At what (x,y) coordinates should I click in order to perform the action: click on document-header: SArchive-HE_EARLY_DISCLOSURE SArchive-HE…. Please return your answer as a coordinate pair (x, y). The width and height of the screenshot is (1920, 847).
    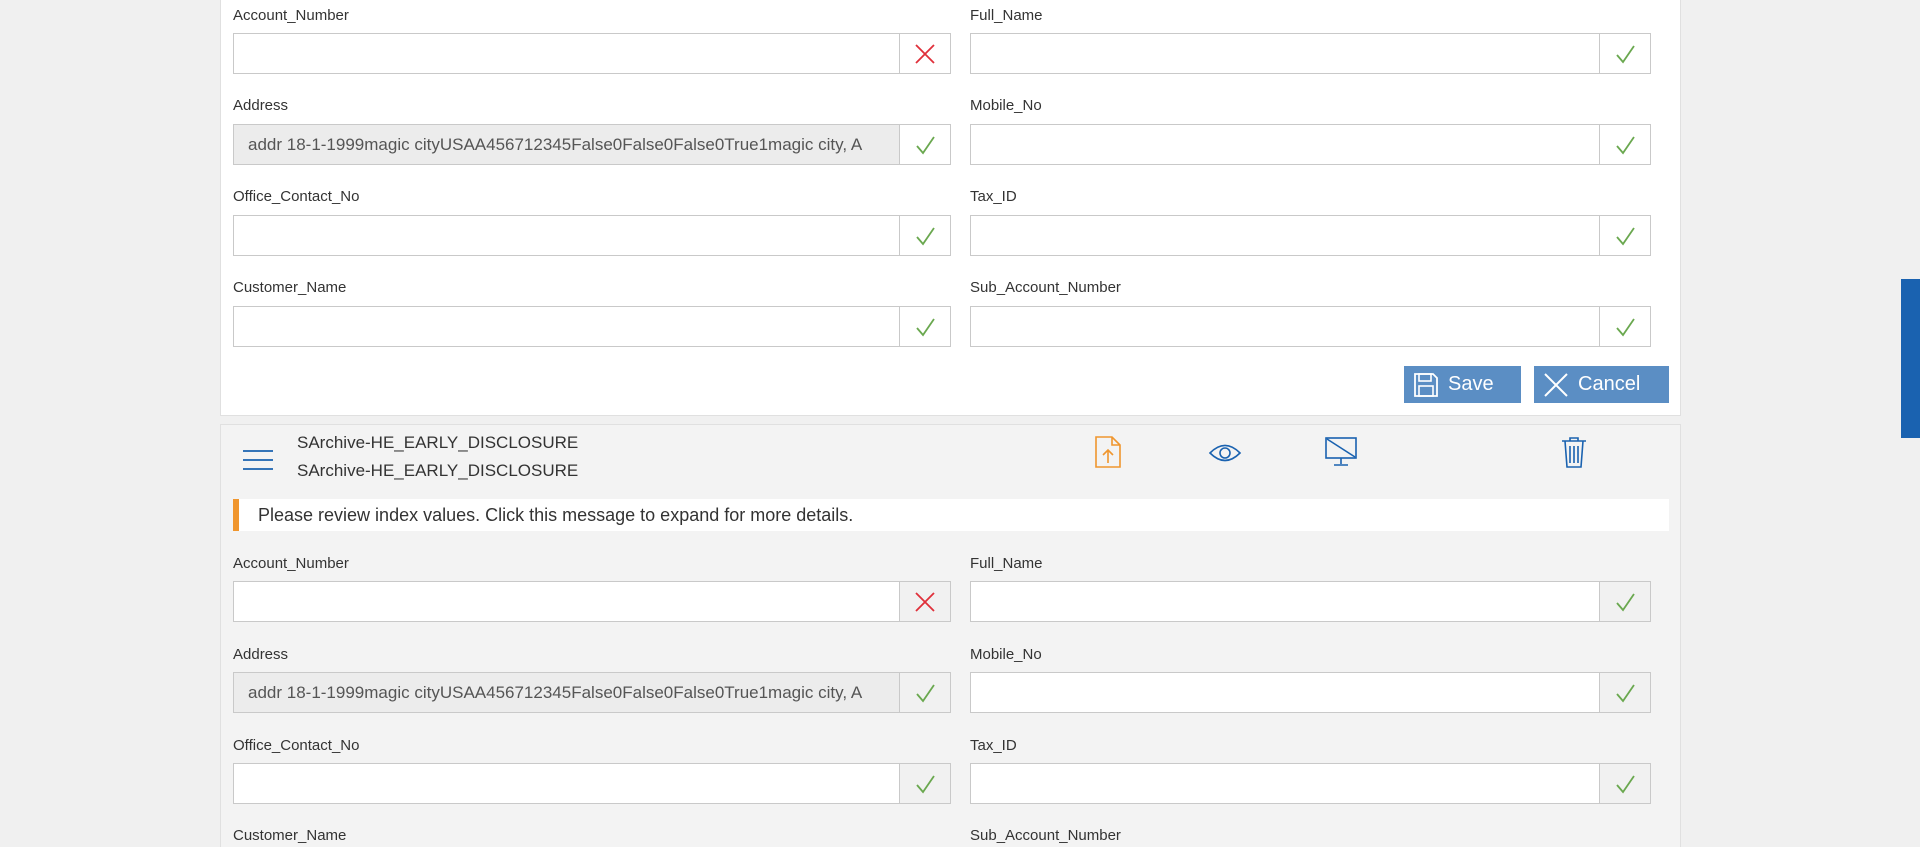
    Looking at the image, I should click on (950, 462).